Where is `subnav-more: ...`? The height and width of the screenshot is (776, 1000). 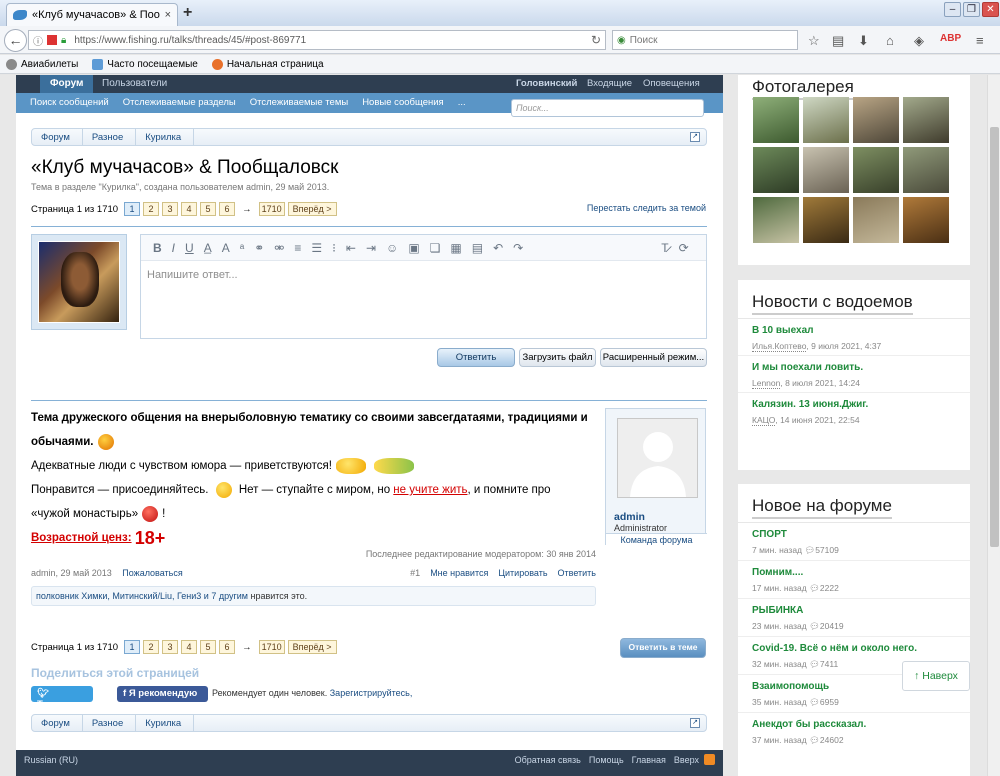
subnav-more: ... is located at coordinates (462, 105).